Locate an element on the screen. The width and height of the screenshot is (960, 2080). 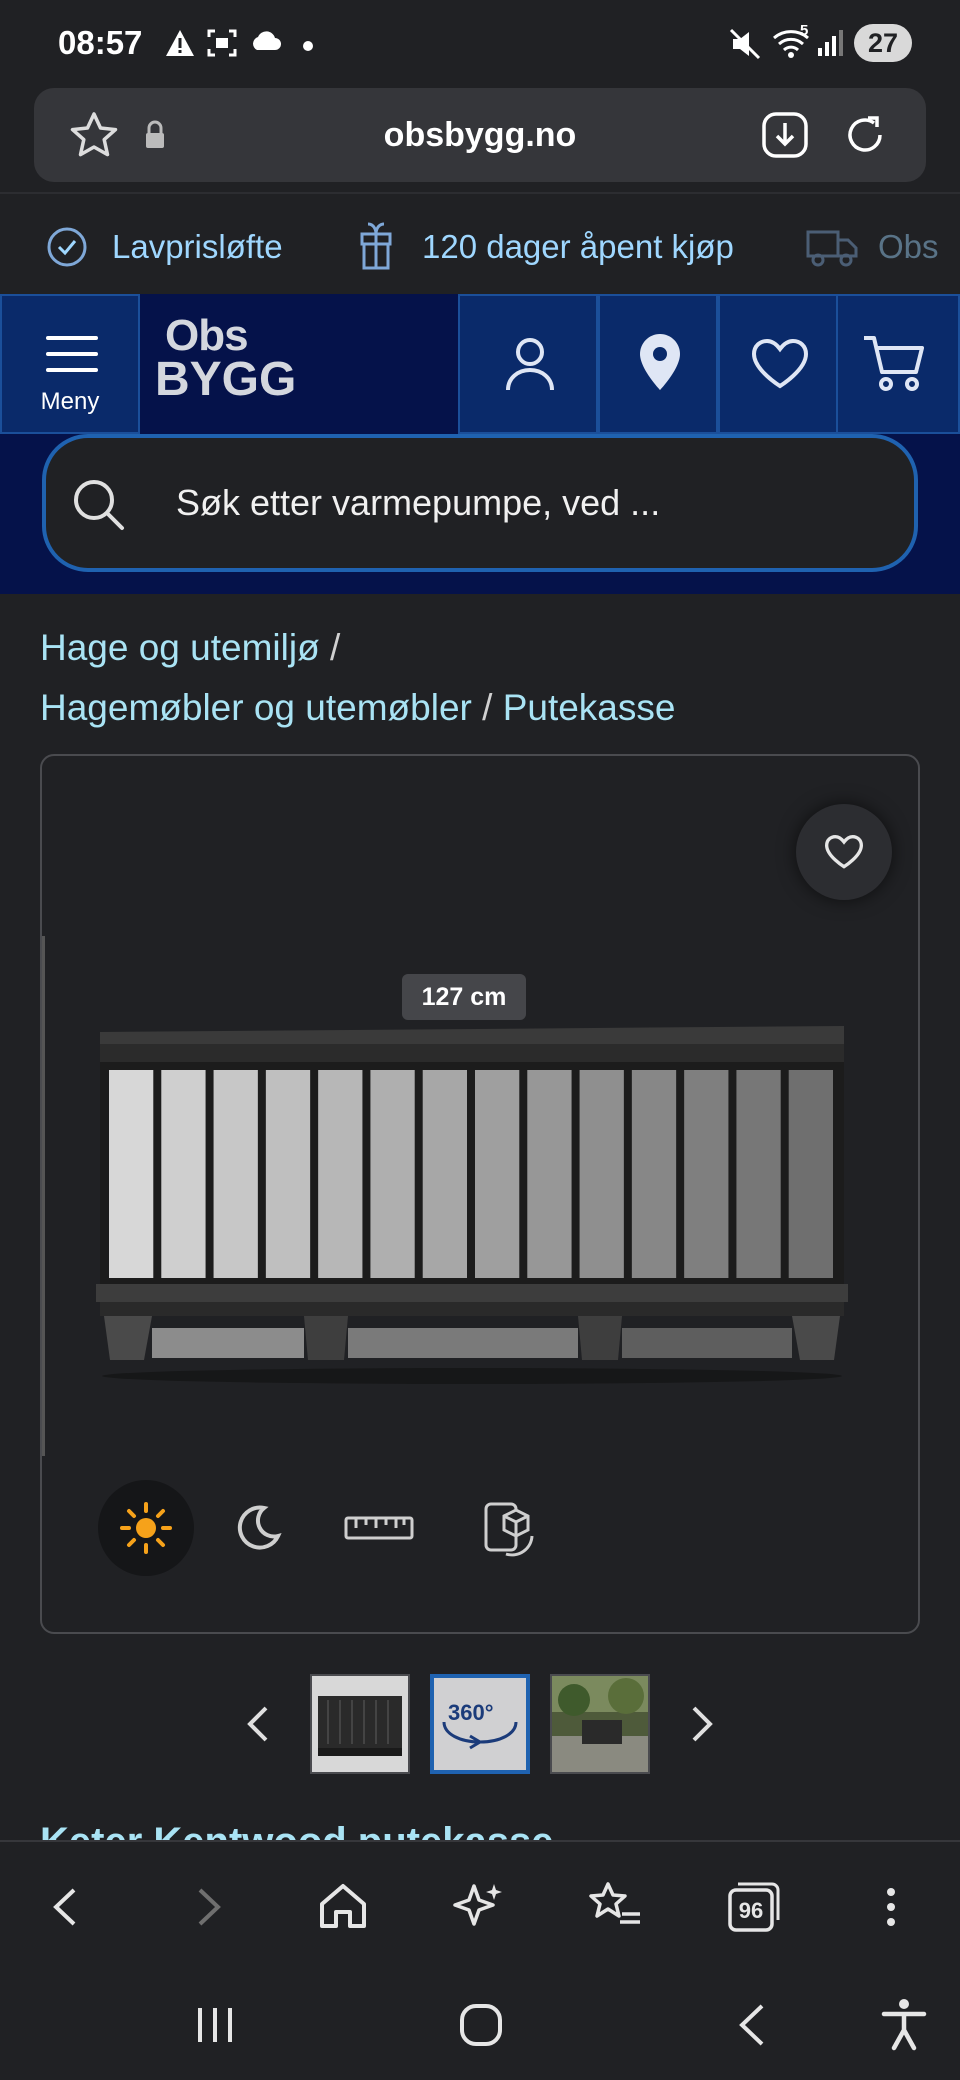
warning-icon is located at coordinates (180, 43).